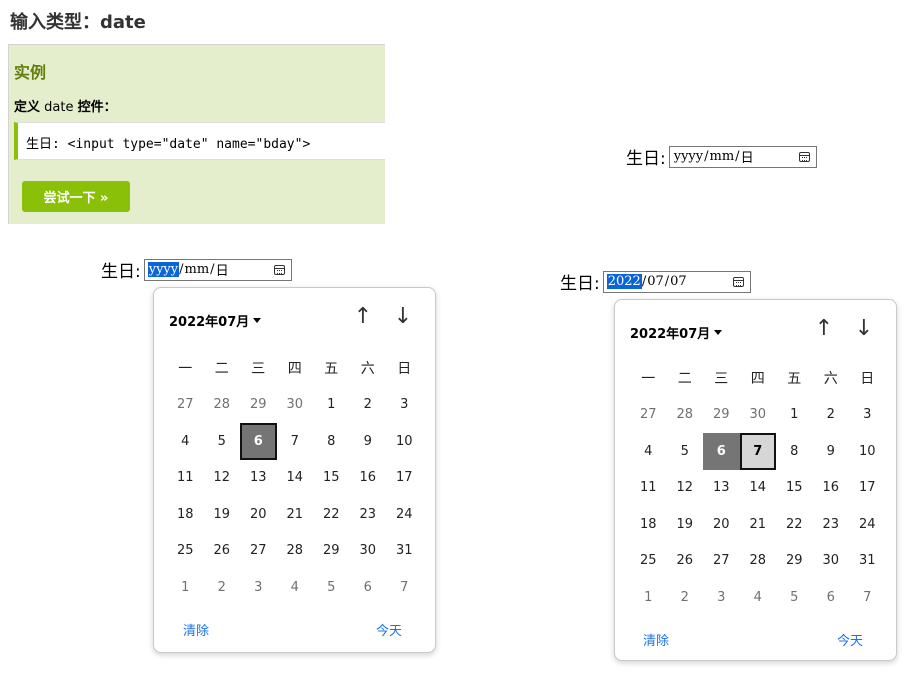 Image resolution: width=923 pixels, height=675 pixels. What do you see at coordinates (624, 281) in the screenshot?
I see `year-segment: 2022` at bounding box center [624, 281].